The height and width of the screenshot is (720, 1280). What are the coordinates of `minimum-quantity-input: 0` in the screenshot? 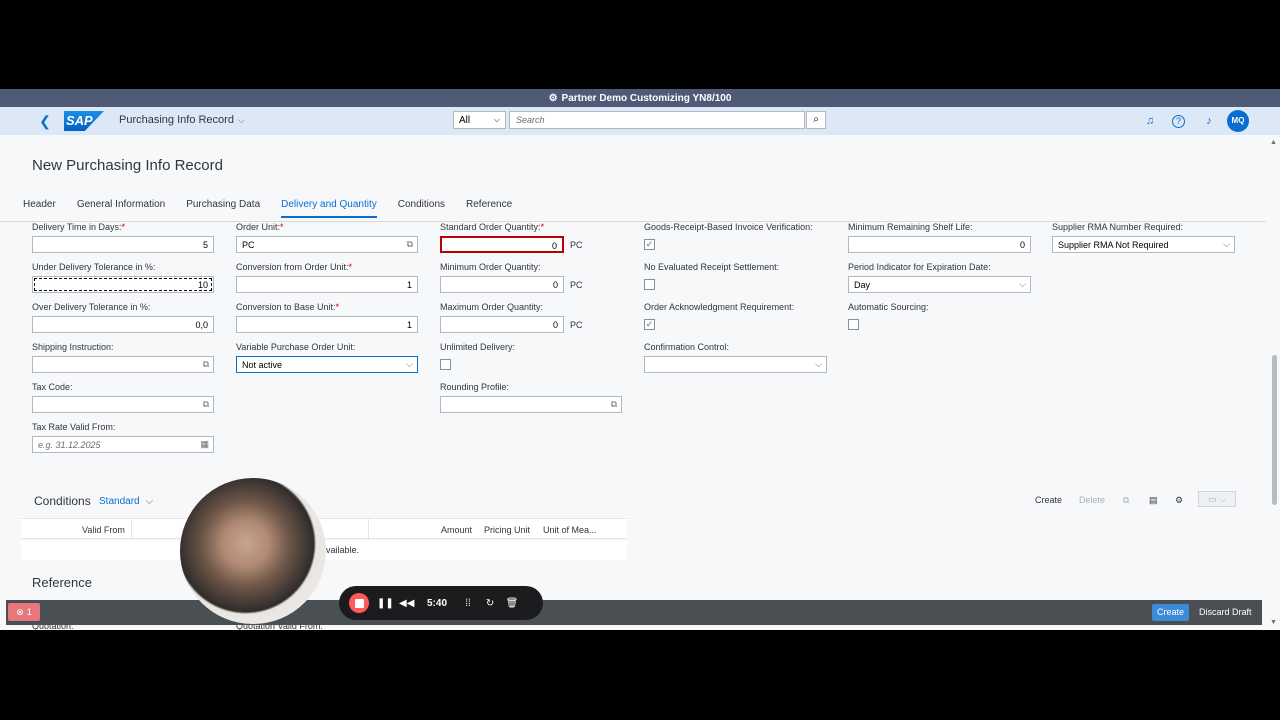 It's located at (502, 284).